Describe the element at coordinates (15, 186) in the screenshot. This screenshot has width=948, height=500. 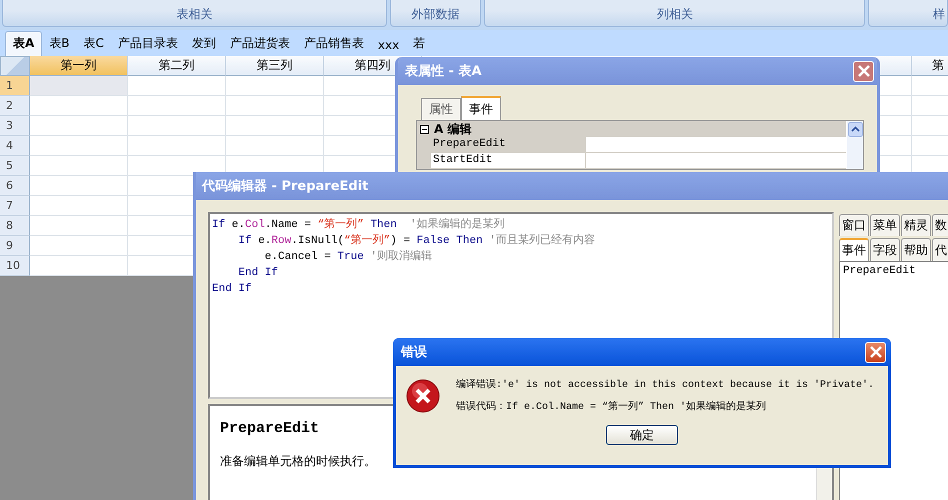
I see `row-header: 6` at that location.